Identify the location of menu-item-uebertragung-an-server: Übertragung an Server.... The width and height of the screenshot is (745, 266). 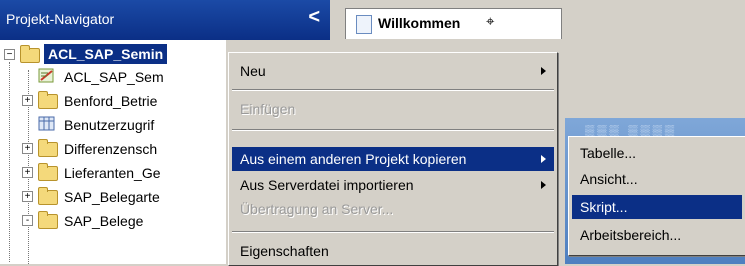
(393, 209).